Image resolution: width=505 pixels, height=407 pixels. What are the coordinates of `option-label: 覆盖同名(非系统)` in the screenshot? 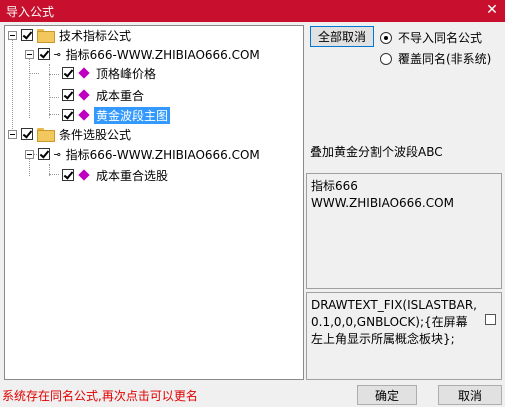 It's located at (445, 59).